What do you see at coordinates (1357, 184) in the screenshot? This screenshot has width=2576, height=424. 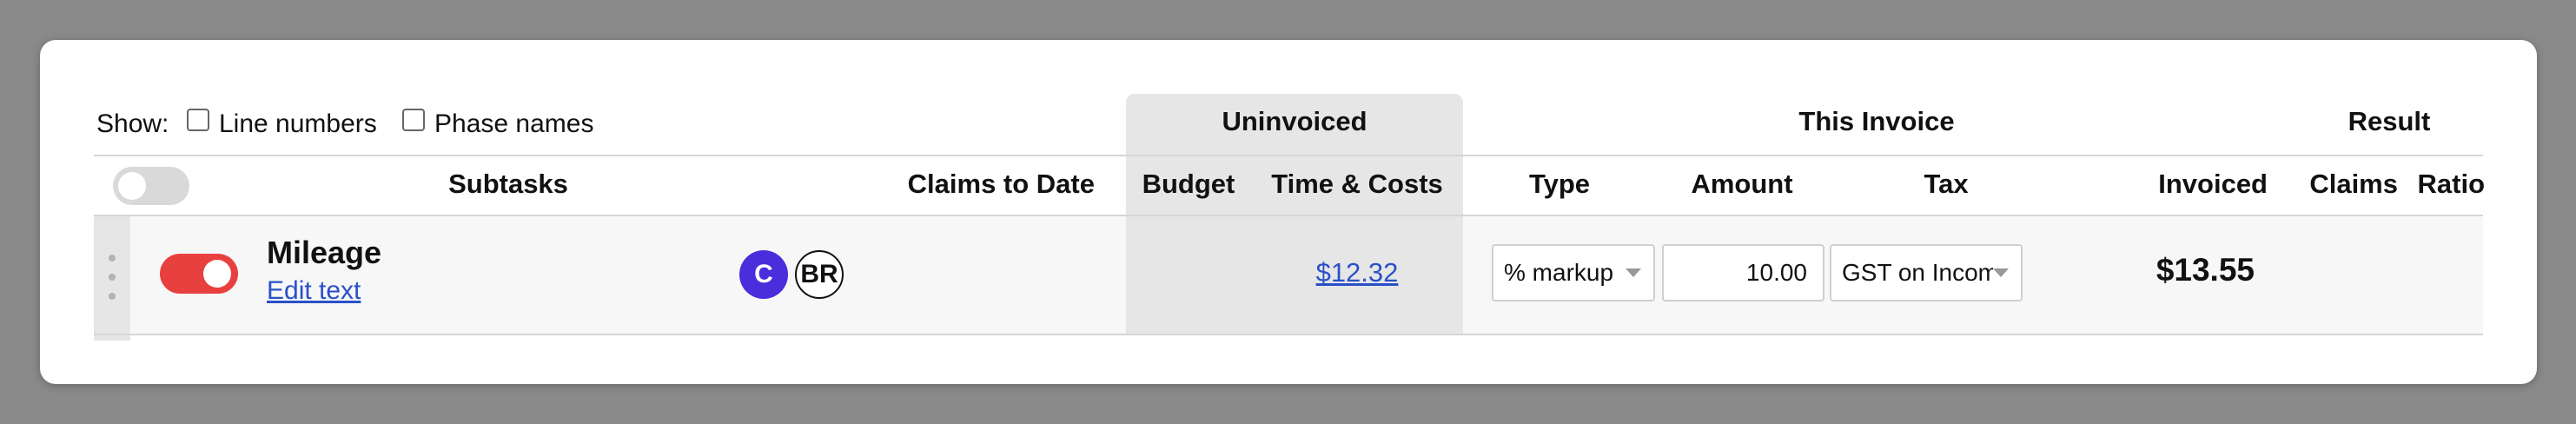 I see `column-header-time-costs: Time & Costs` at bounding box center [1357, 184].